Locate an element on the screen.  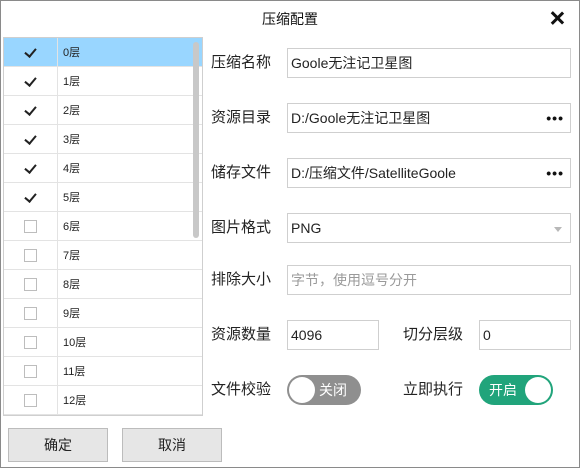
layer-row: 5层 is located at coordinates (103, 197).